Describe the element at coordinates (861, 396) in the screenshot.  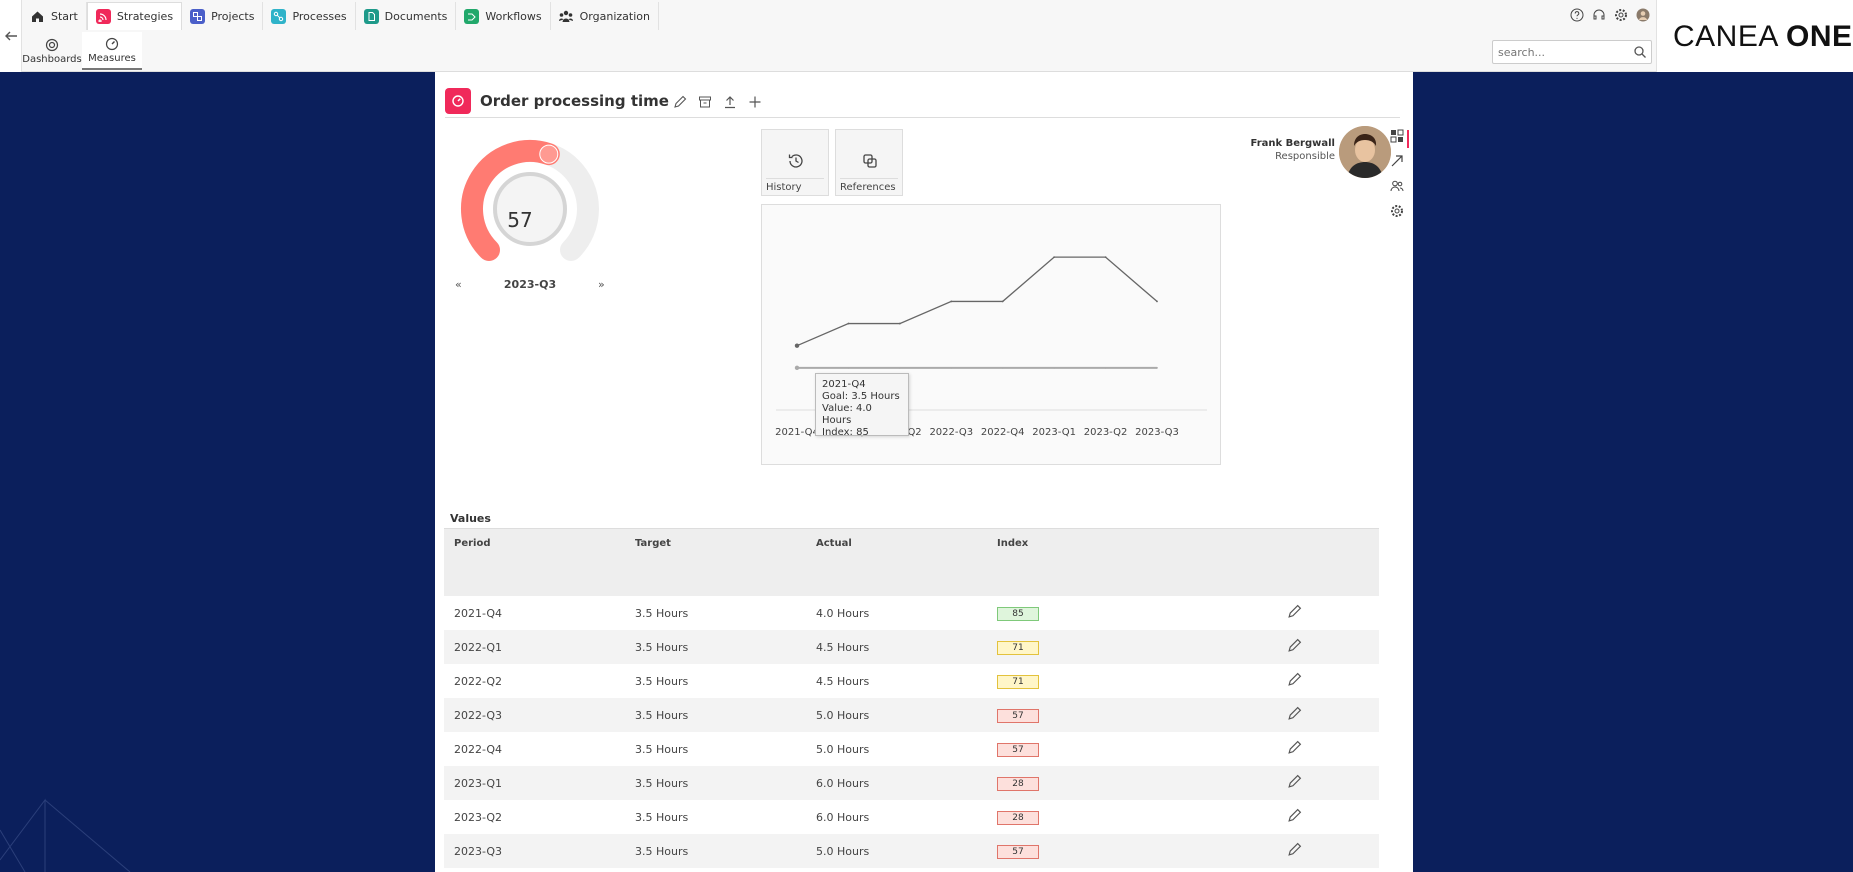
I see `tooltip-line: Goal: 3.5 Hours` at that location.